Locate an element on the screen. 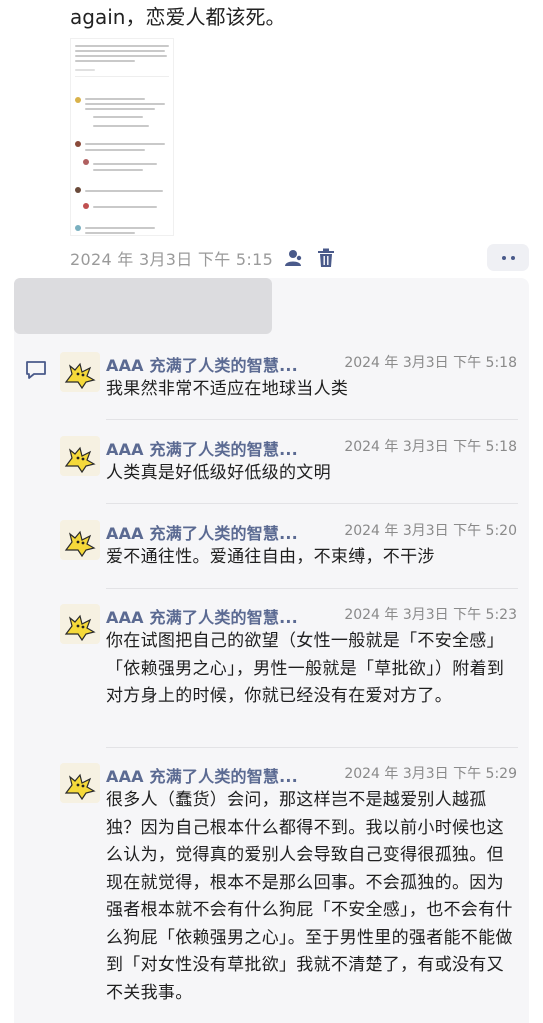 The width and height of the screenshot is (543, 1023). comment-icon is located at coordinates (36, 370).